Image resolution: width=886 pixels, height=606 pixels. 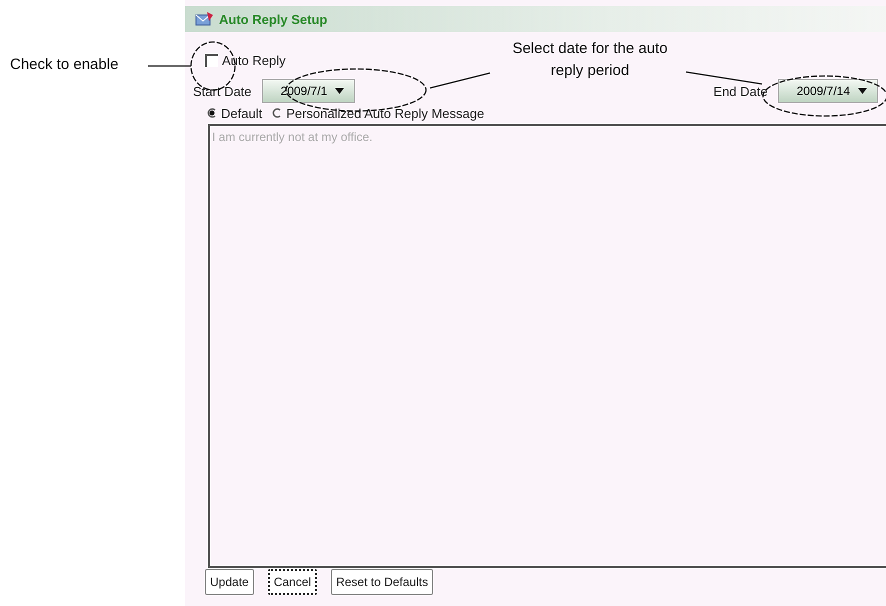 I want to click on annotation-text: Check to enable, so click(x=64, y=64).